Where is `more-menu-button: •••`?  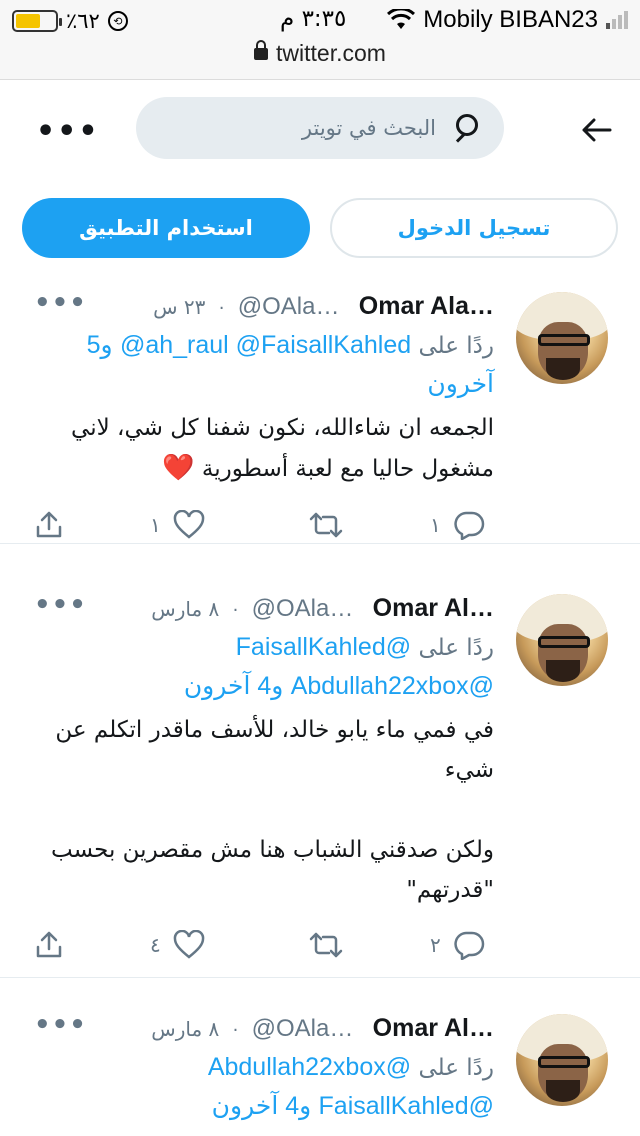 more-menu-button: ••• is located at coordinates (68, 131).